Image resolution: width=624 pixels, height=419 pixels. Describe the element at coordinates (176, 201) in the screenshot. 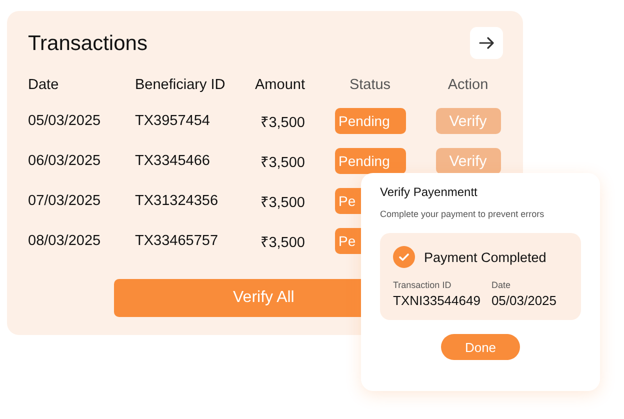

I see `beneficiary-id-cell: TX31324356` at that location.